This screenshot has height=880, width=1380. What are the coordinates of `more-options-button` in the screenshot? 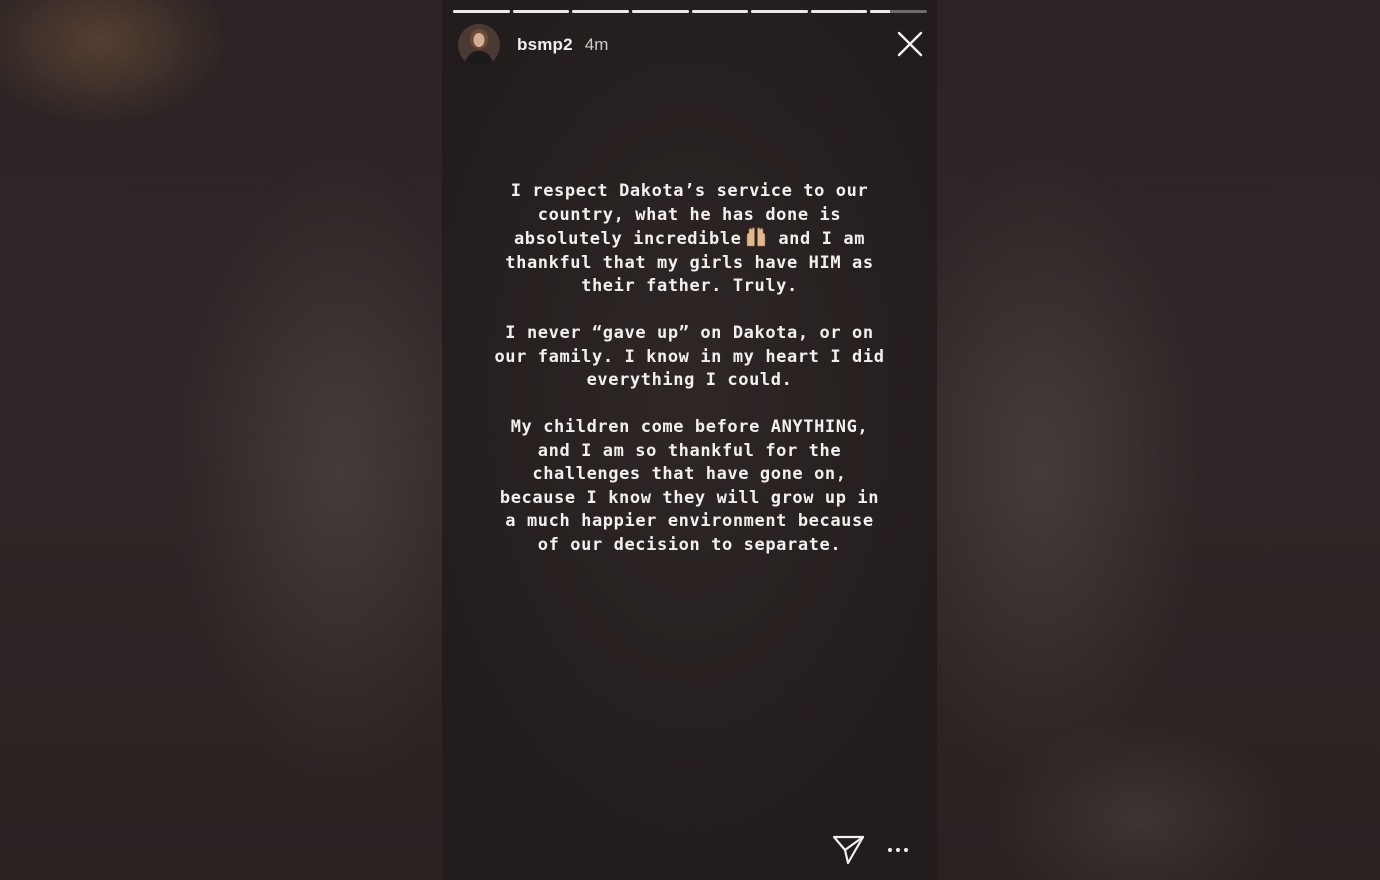 It's located at (898, 850).